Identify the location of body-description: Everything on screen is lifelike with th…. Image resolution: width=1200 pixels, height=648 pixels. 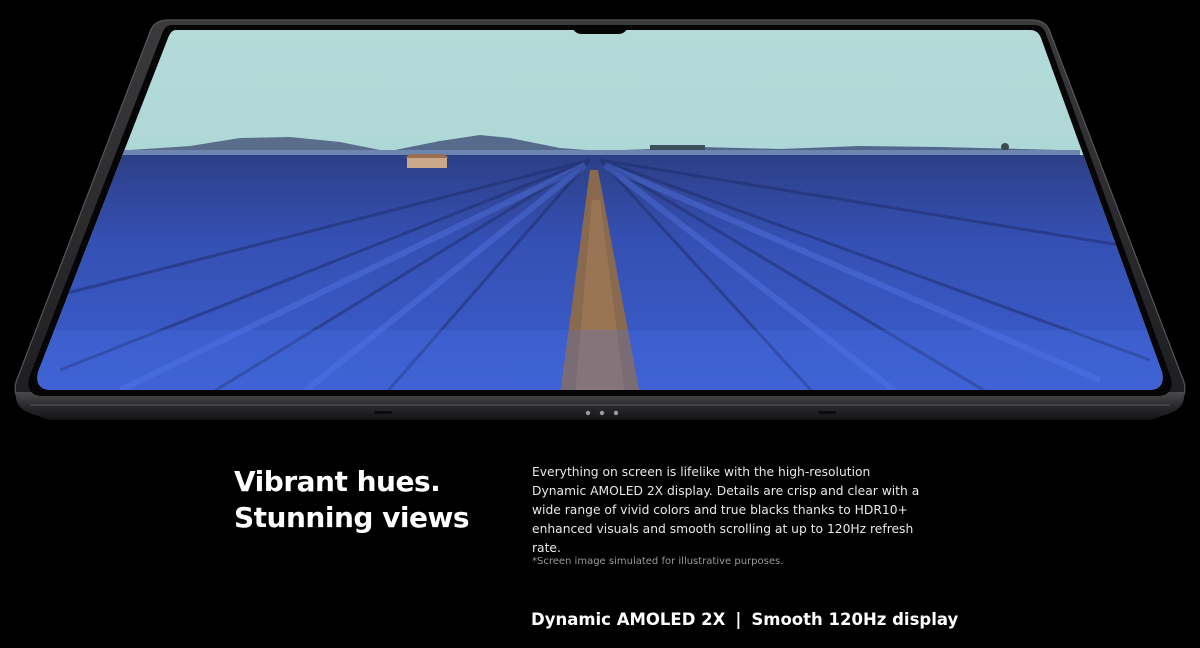
(726, 510).